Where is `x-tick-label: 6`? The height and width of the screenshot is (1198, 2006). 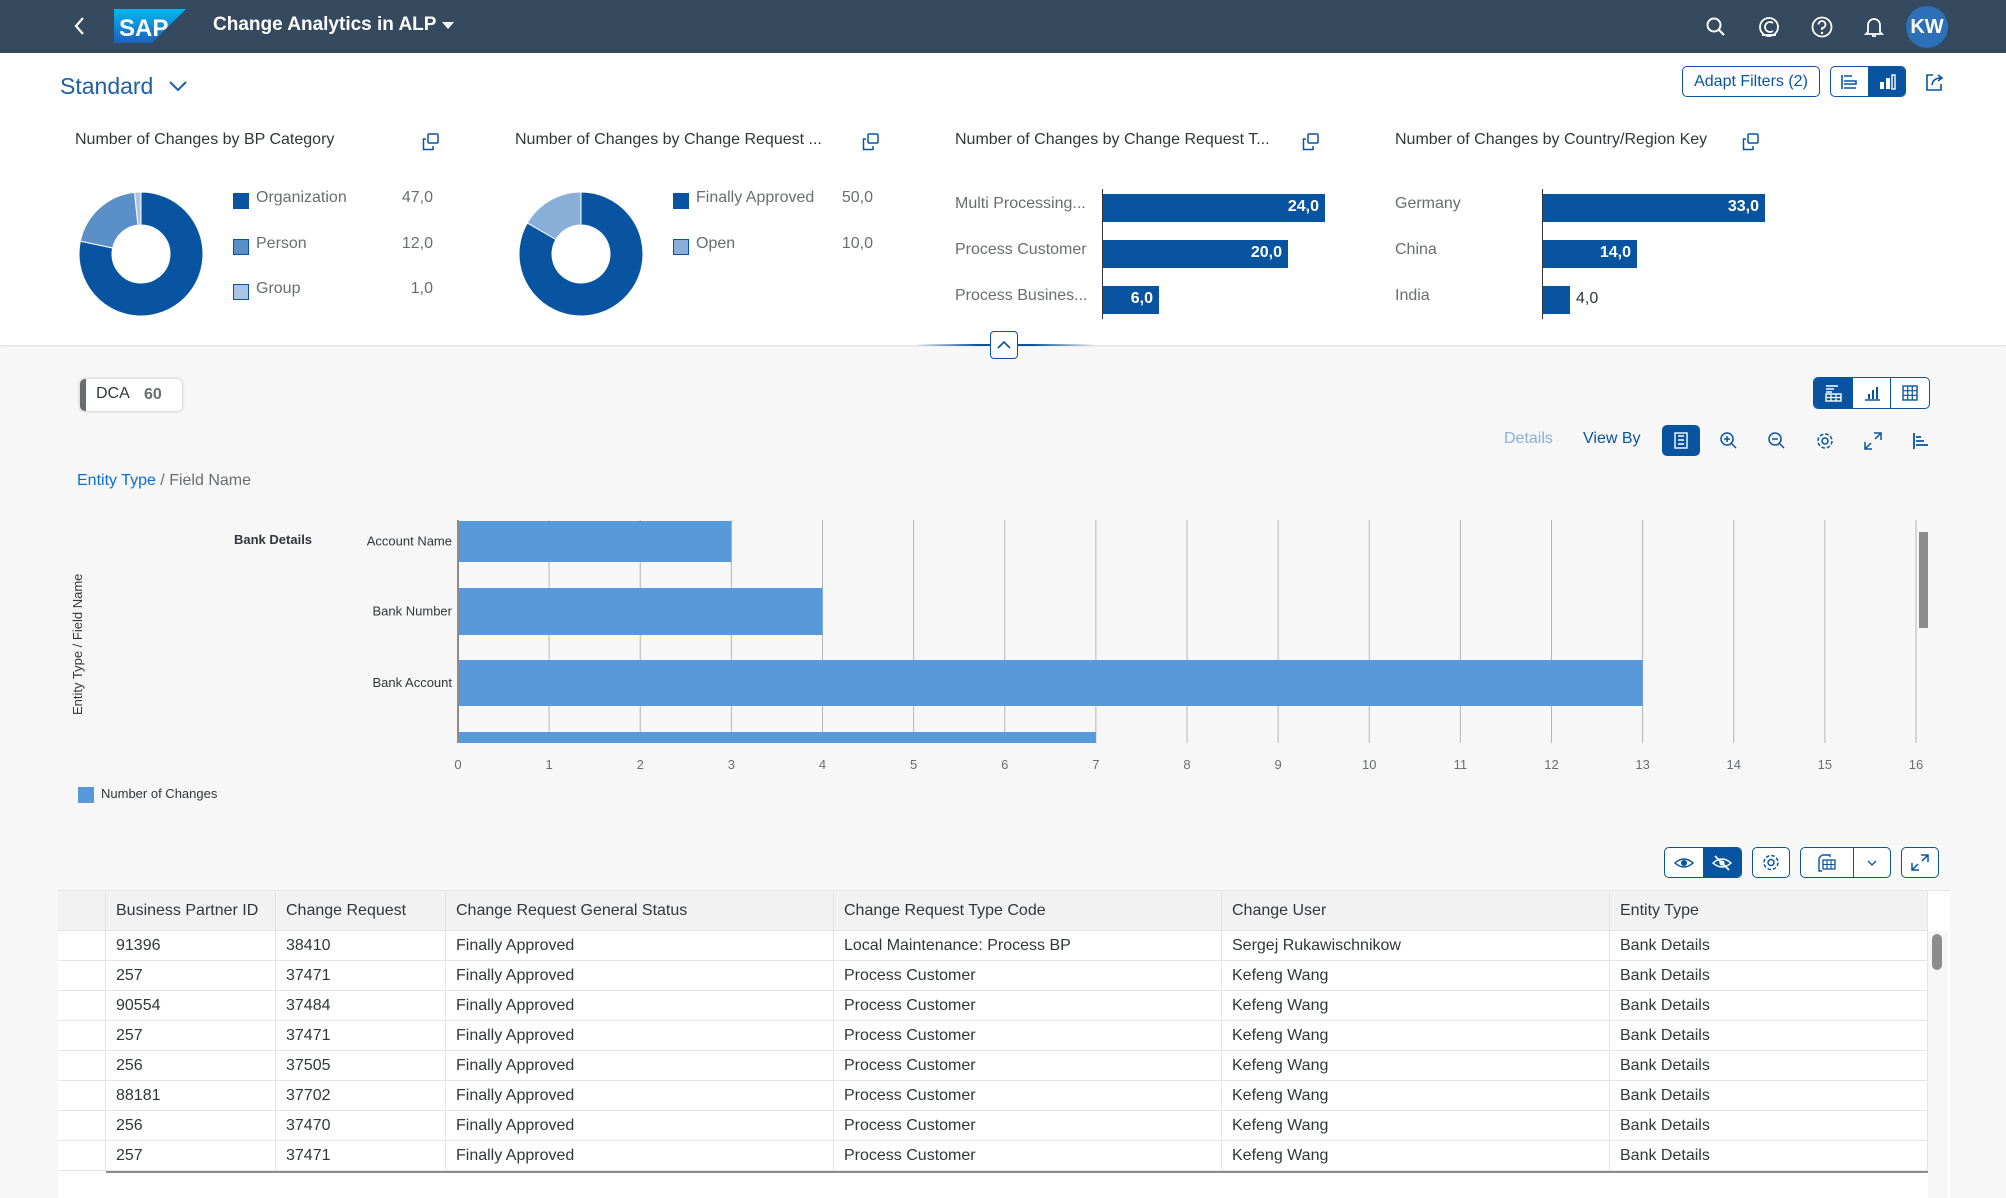 x-tick-label: 6 is located at coordinates (1004, 764).